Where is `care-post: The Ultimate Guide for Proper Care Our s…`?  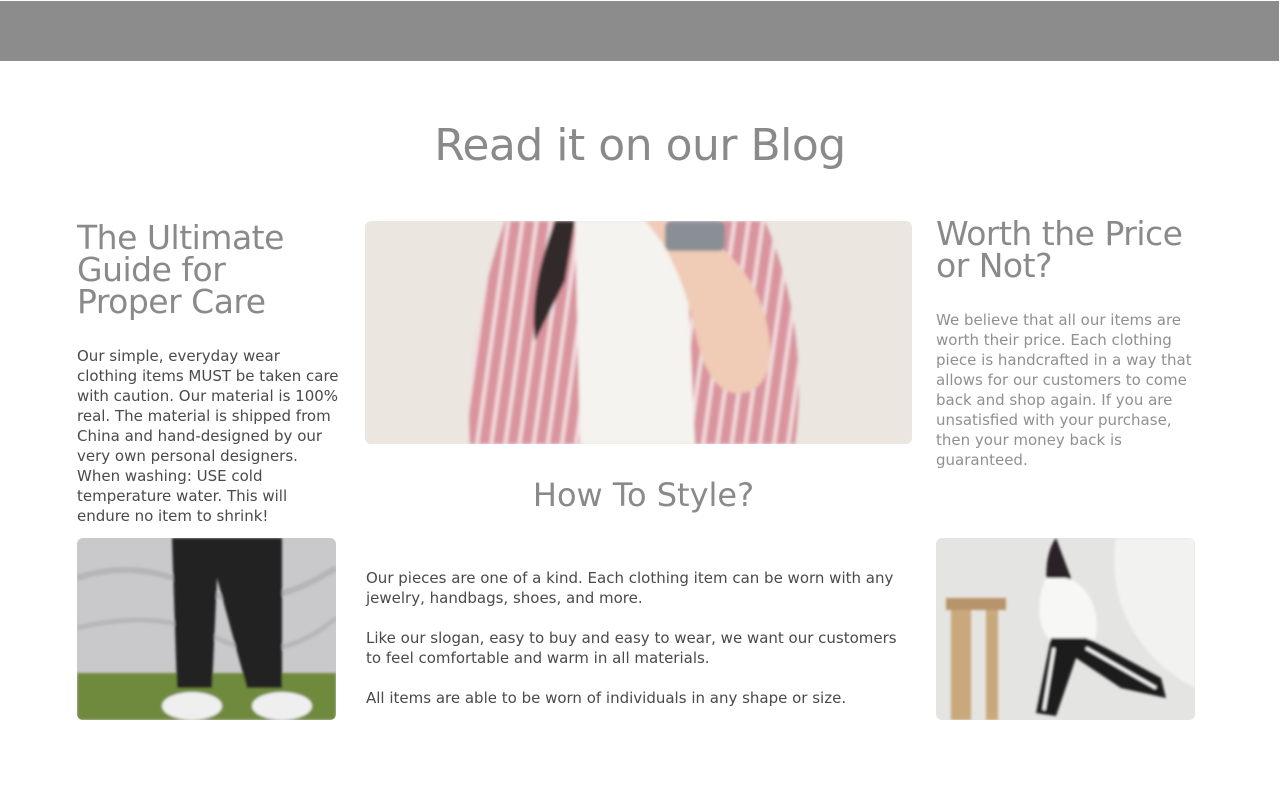
care-post: The Ultimate Guide for Proper Care Our s… is located at coordinates (208, 372).